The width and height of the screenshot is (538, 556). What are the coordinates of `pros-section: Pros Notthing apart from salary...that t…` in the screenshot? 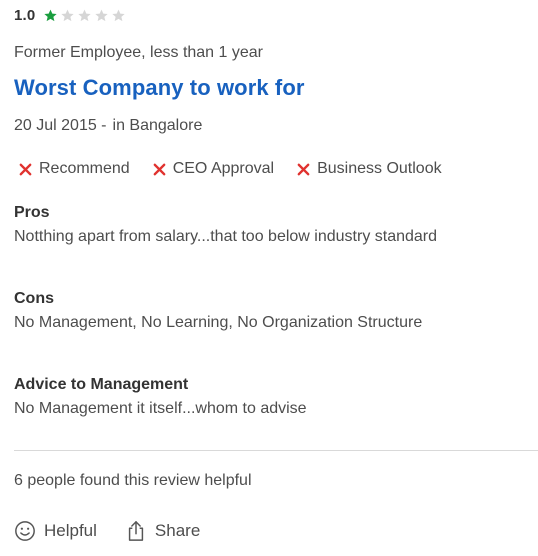 It's located at (225, 225).